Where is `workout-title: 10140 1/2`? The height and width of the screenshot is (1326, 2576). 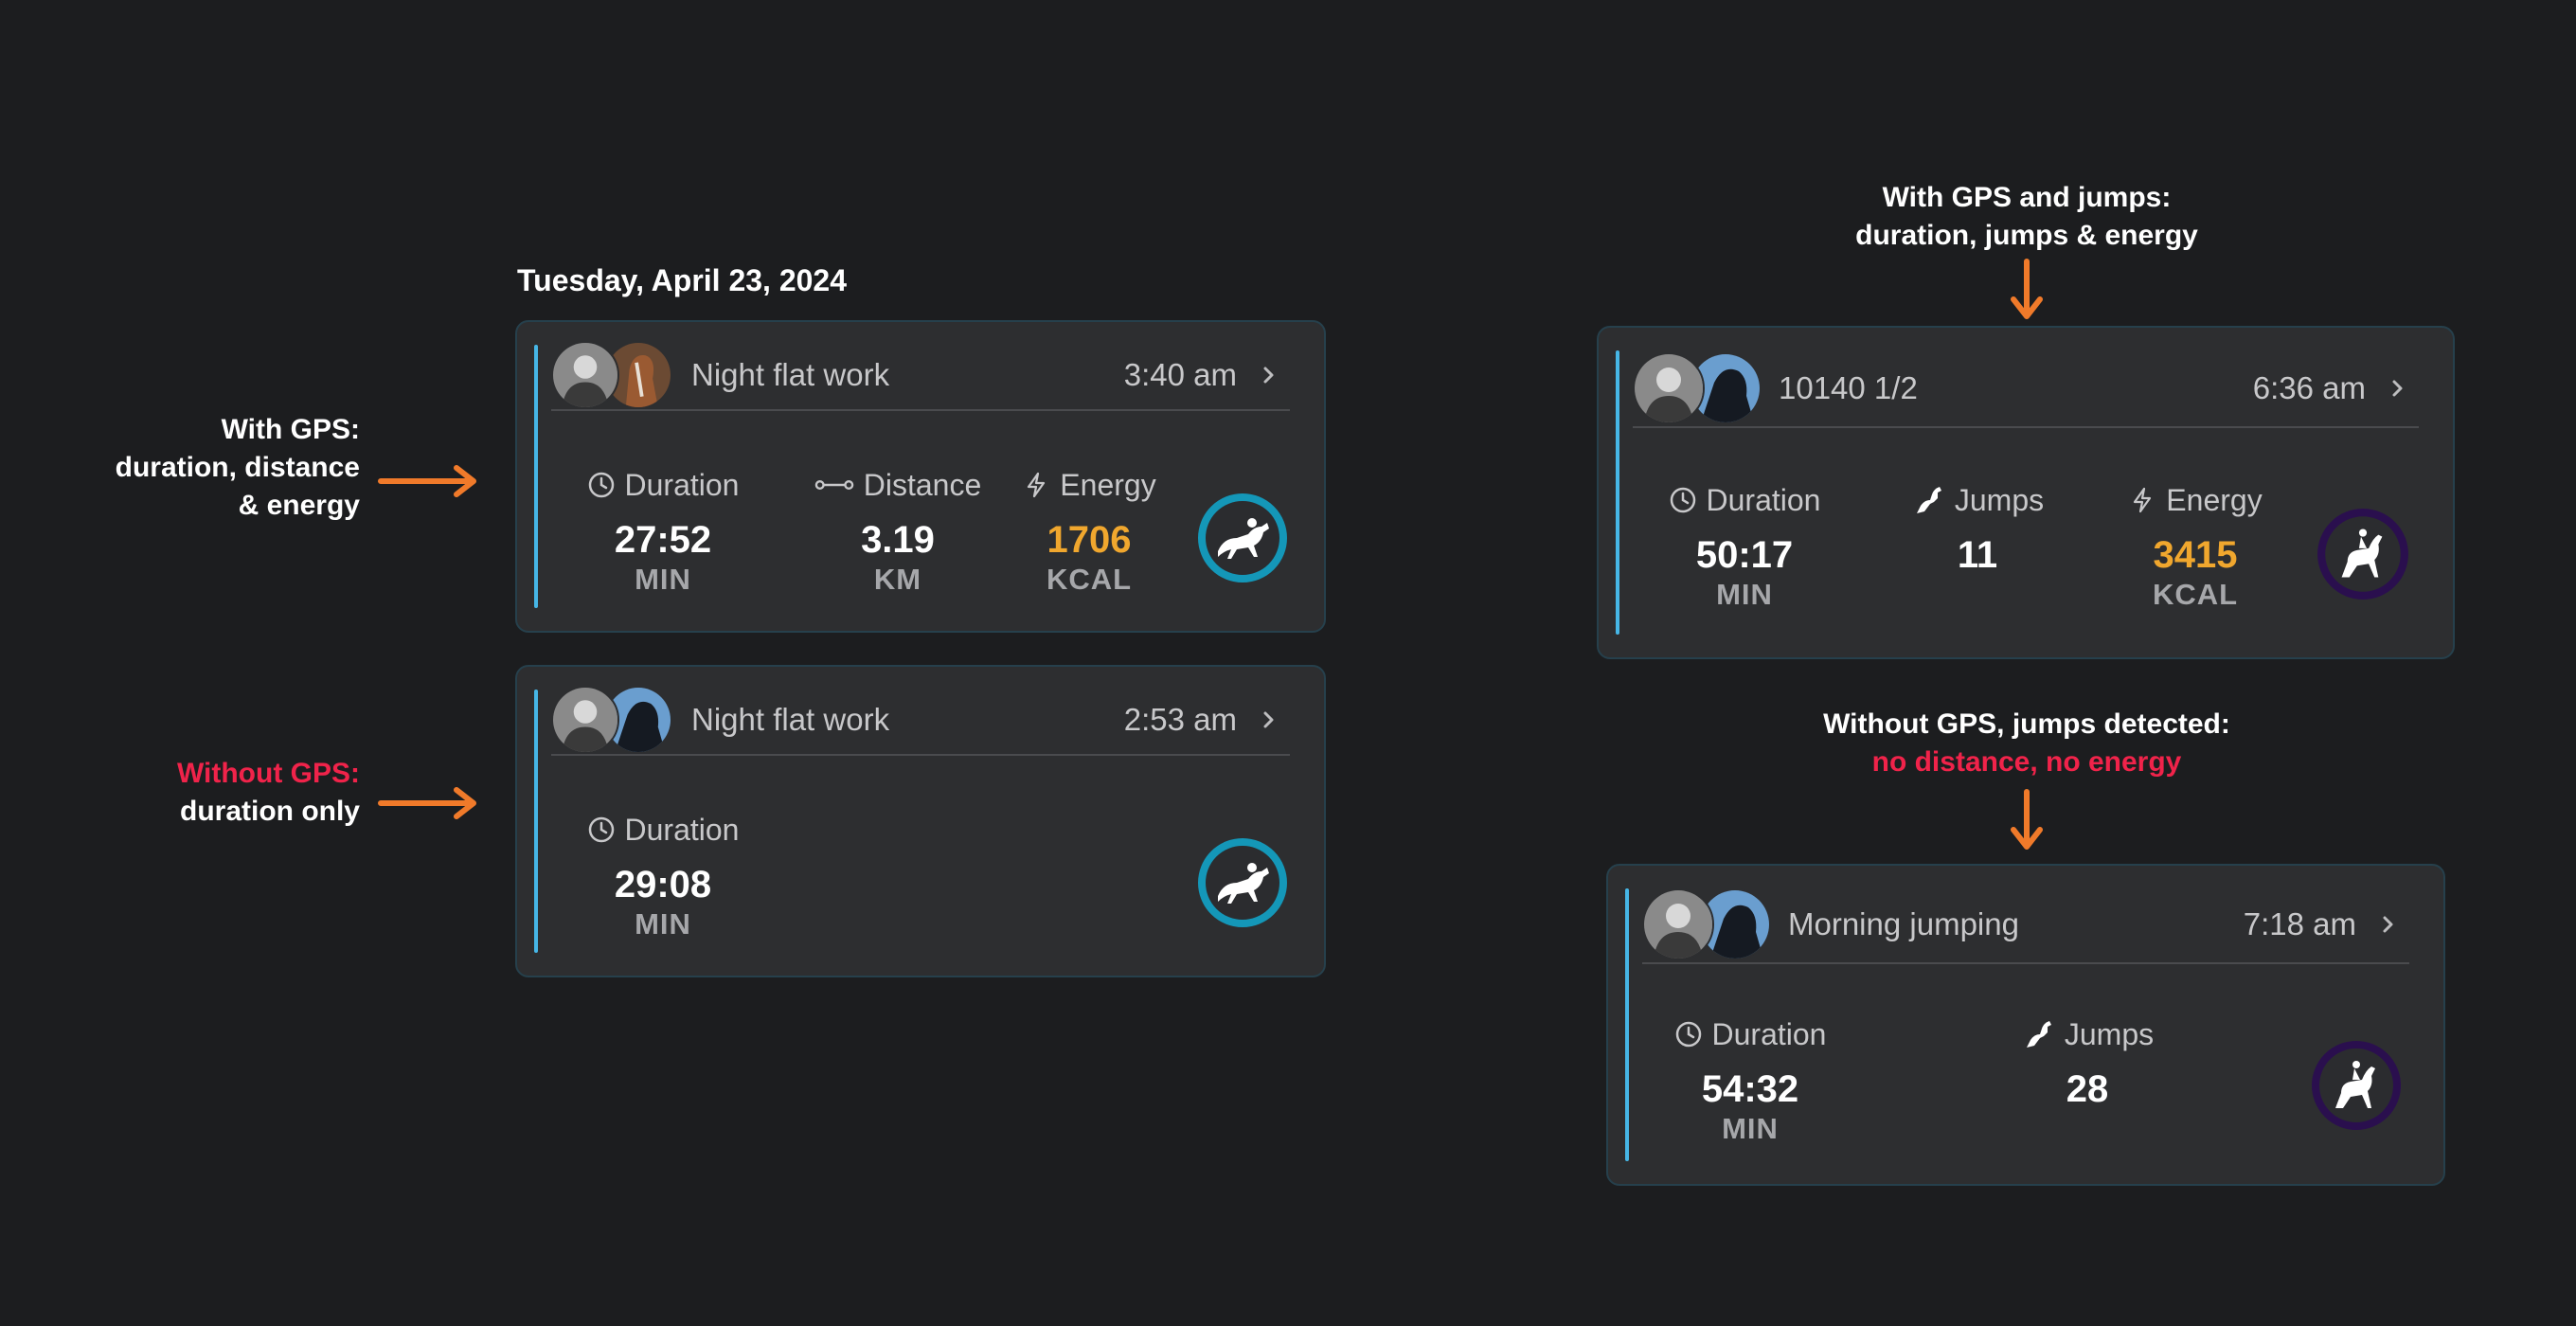
workout-title: 10140 1/2 is located at coordinates (1848, 388).